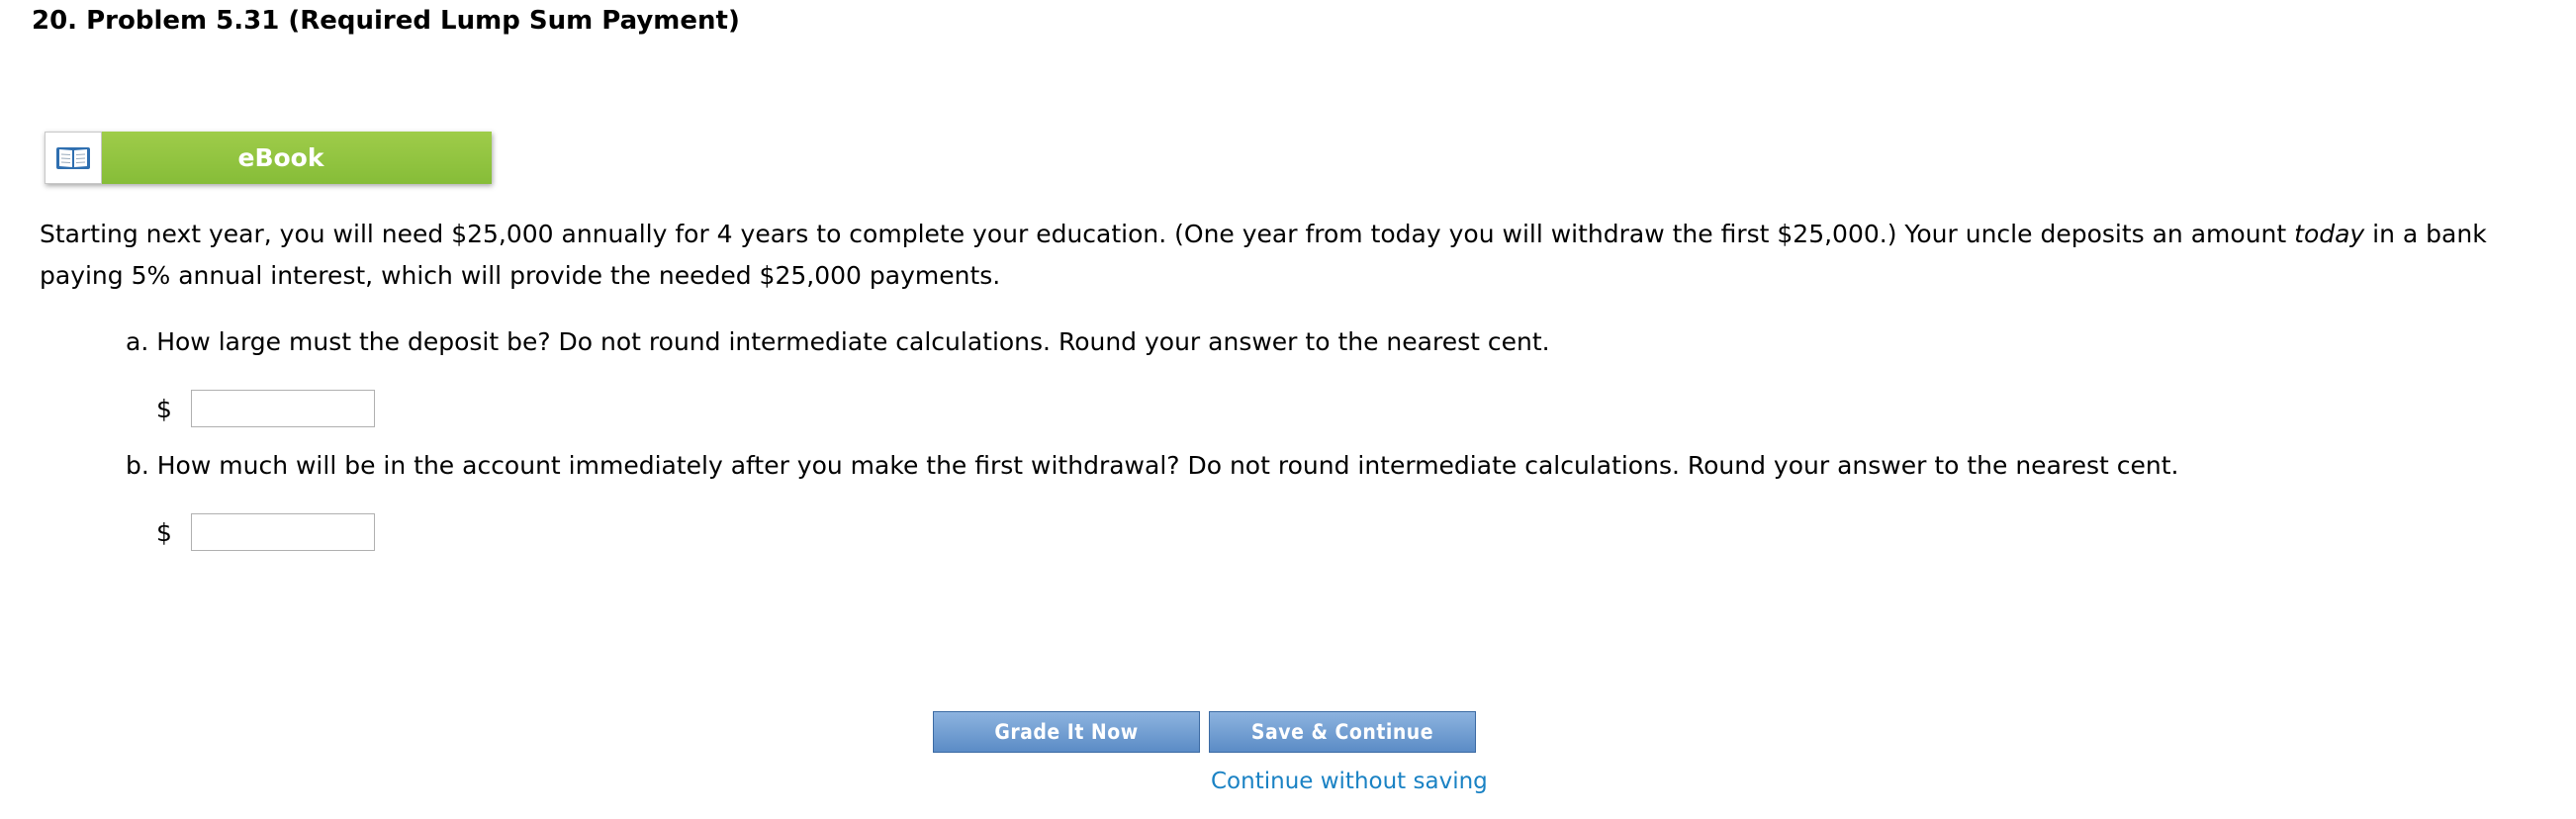  What do you see at coordinates (1350, 781) in the screenshot?
I see `continue-without-saving-link: Continue without saving` at bounding box center [1350, 781].